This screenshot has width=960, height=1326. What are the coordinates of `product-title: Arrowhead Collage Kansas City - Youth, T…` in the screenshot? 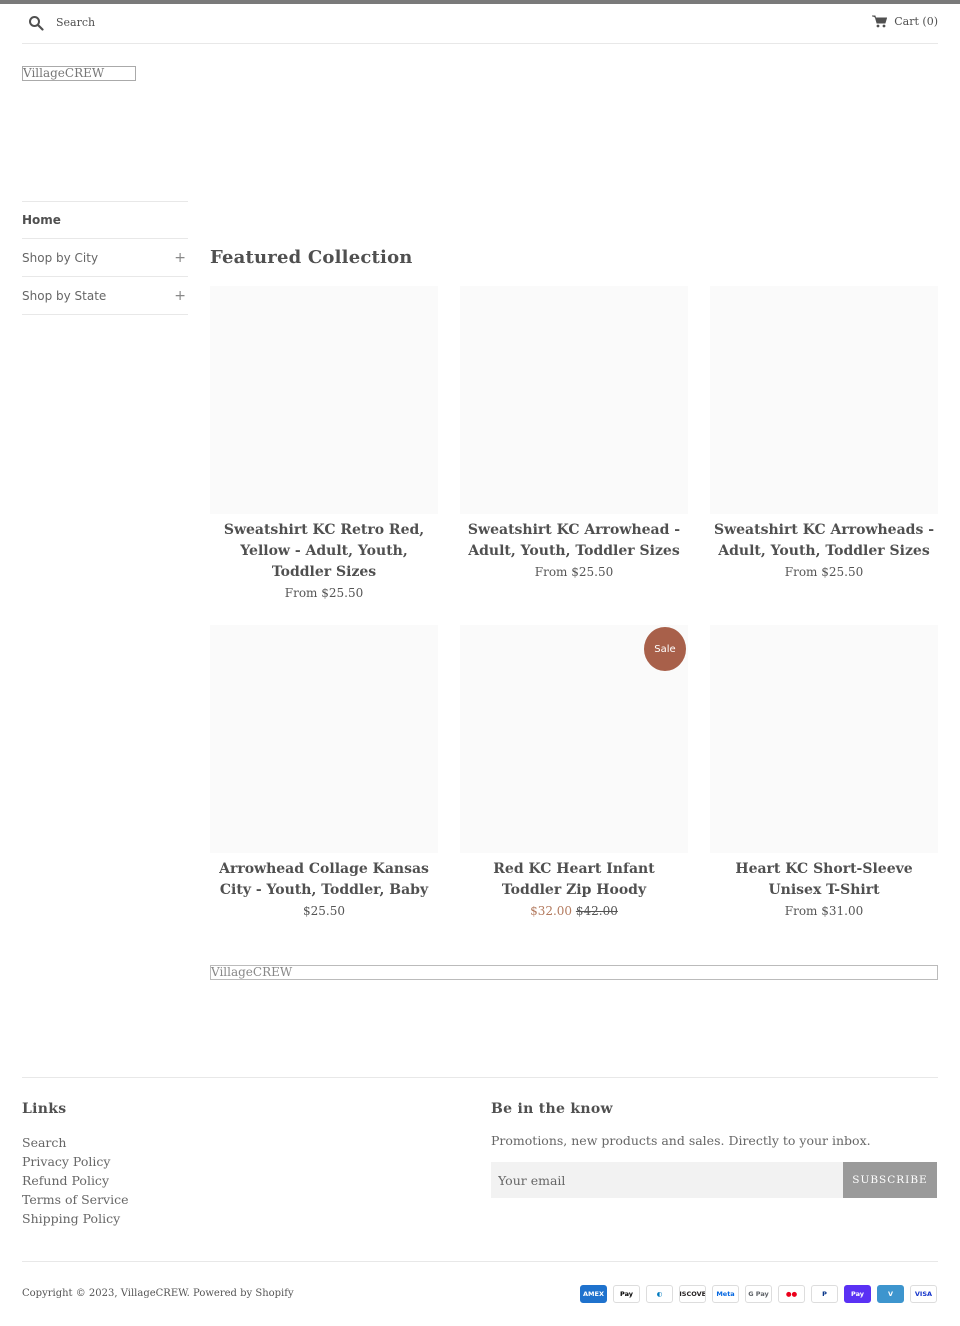 It's located at (324, 880).